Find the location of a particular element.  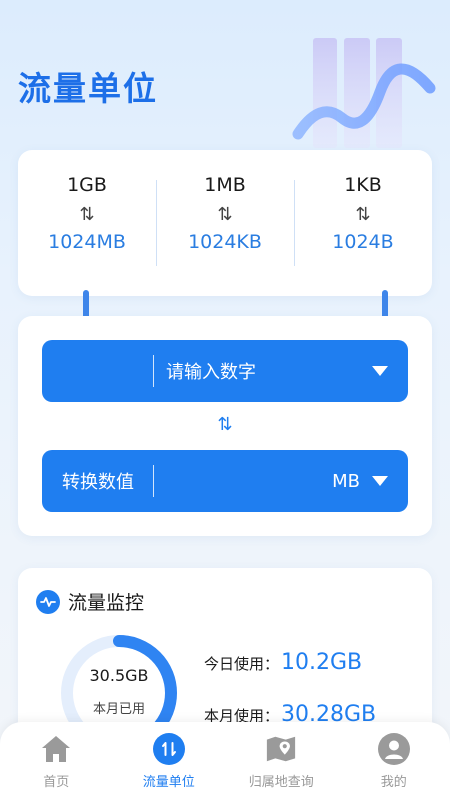

ring-value: 30.5GB is located at coordinates (119, 675).